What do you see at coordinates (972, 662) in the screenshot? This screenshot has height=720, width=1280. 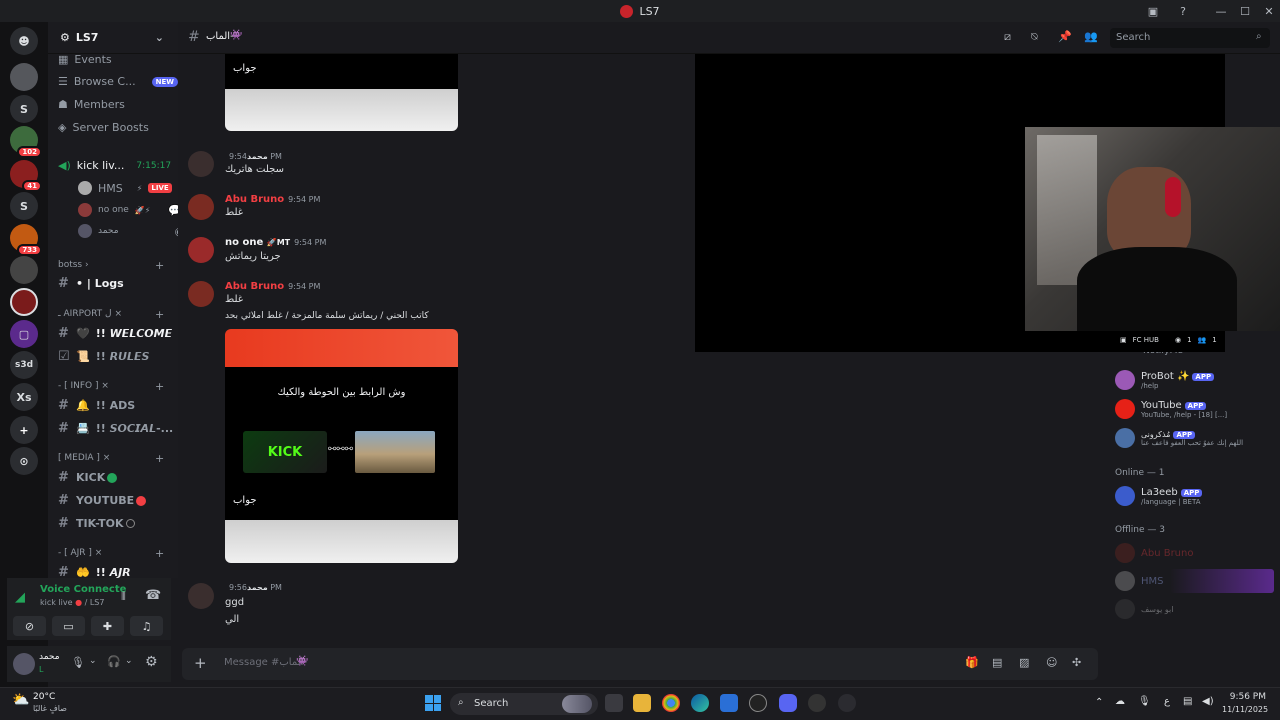 I see `gift-icon: 🎁` at bounding box center [972, 662].